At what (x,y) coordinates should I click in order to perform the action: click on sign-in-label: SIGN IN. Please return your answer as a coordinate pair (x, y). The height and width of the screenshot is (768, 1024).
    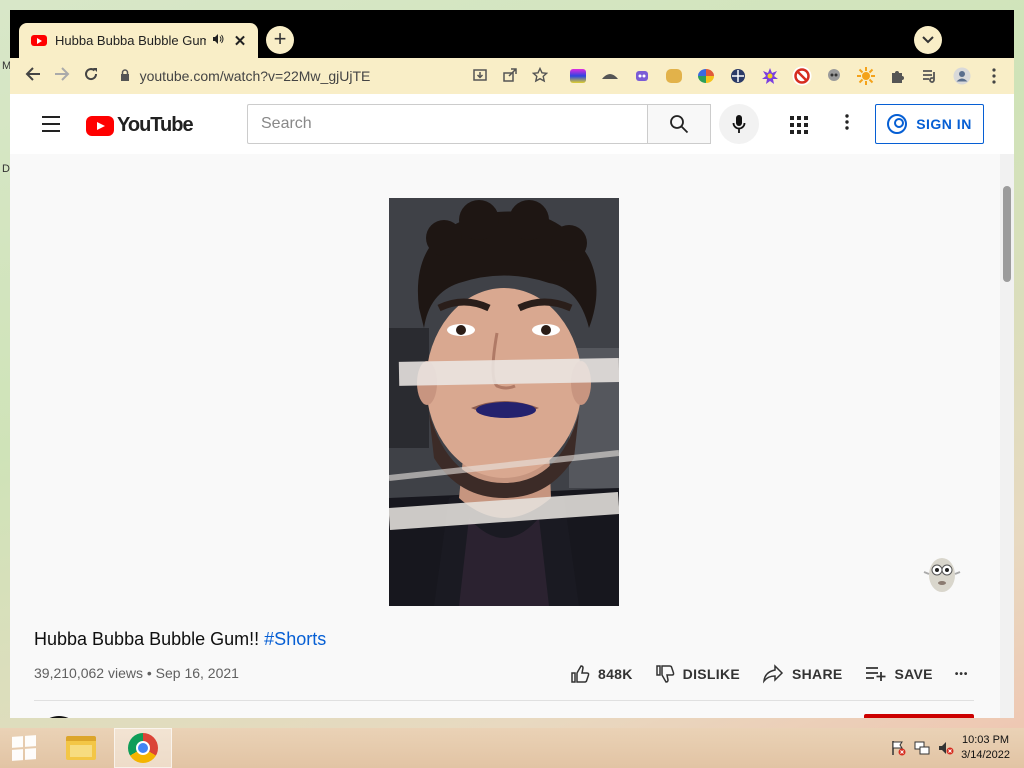
    Looking at the image, I should click on (944, 124).